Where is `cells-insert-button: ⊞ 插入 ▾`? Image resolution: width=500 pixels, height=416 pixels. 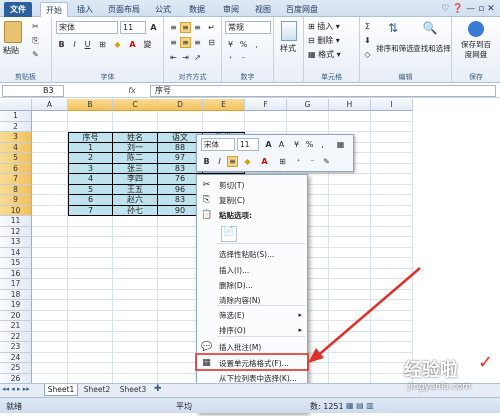
cells-insert-button: ⊞ 插入 ▾ is located at coordinates (324, 26).